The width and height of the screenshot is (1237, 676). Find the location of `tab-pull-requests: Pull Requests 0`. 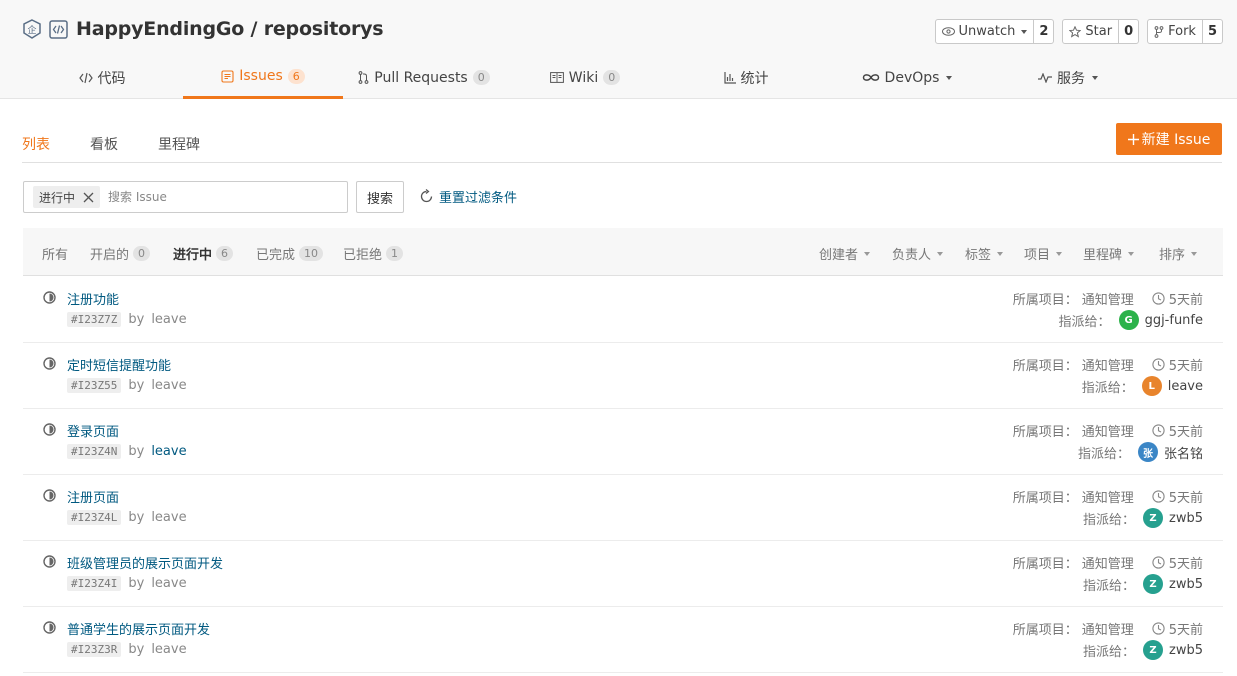

tab-pull-requests: Pull Requests 0 is located at coordinates (424, 77).